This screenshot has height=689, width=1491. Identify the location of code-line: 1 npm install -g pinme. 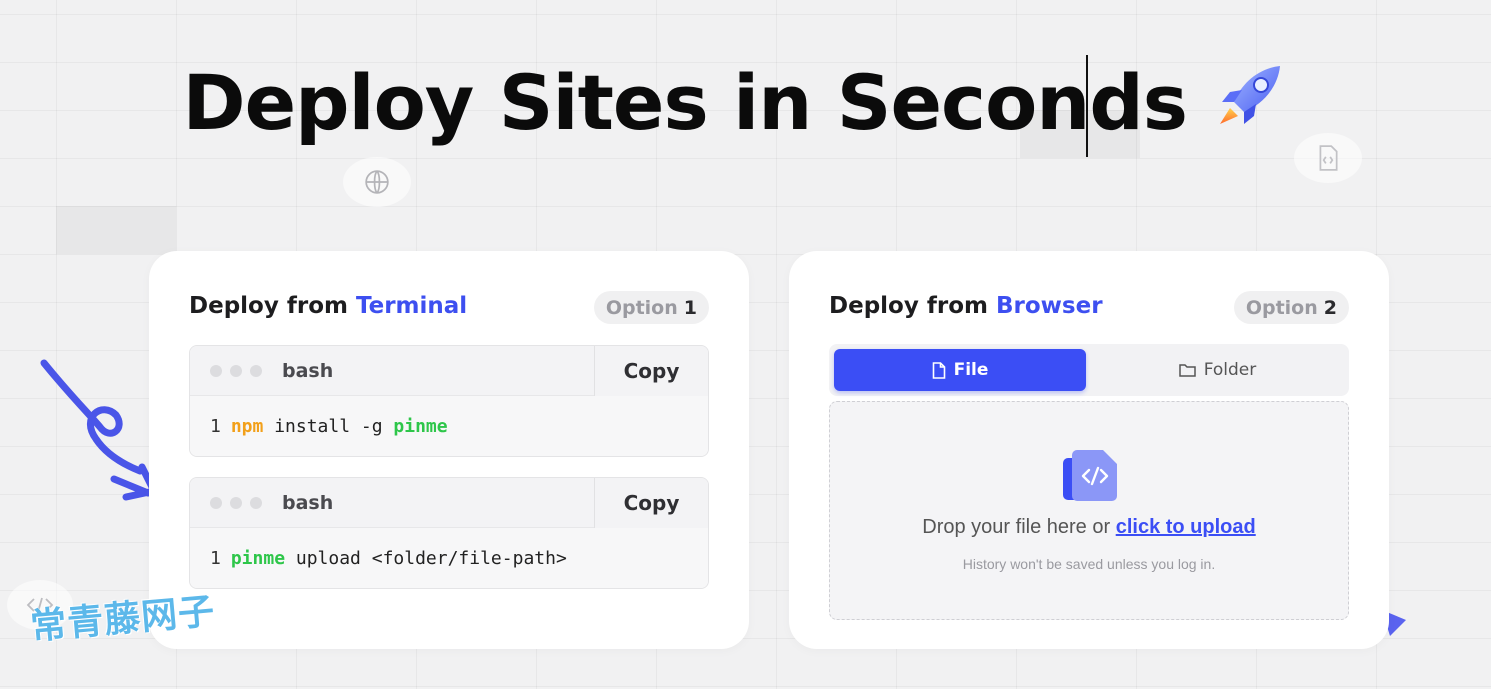
(449, 426).